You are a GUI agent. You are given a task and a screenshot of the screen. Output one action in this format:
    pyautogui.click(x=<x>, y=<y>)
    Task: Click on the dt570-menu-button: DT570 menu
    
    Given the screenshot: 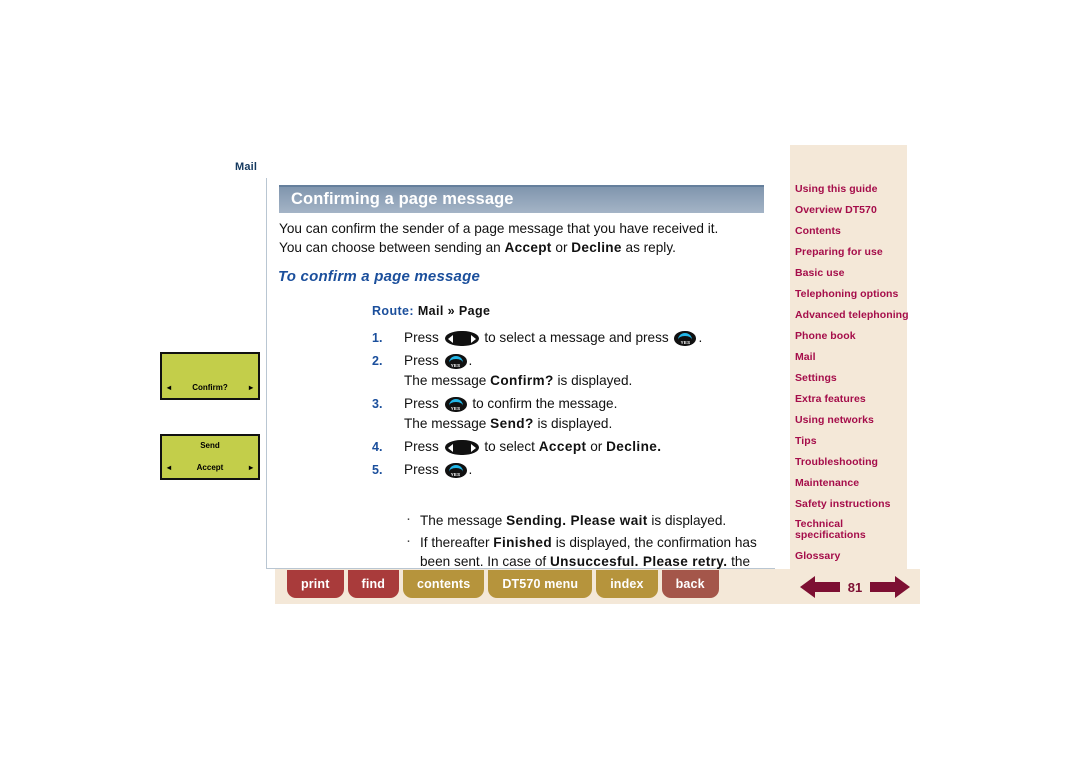 What is the action you would take?
    pyautogui.click(x=540, y=584)
    